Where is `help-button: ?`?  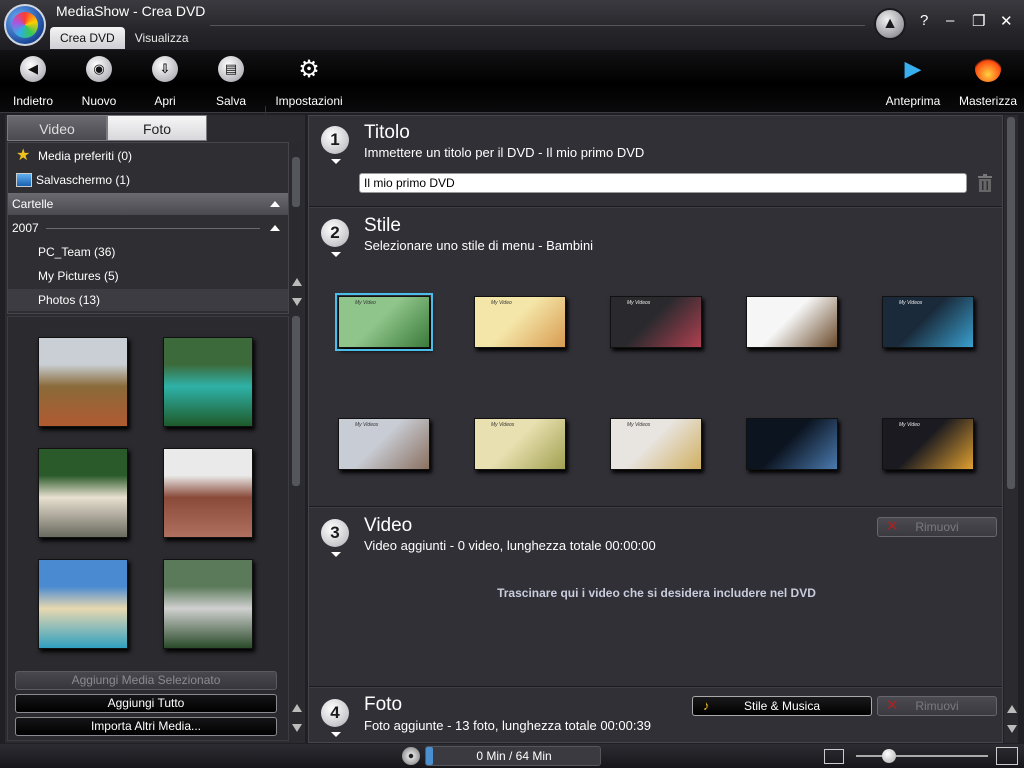
help-button: ? is located at coordinates (924, 20).